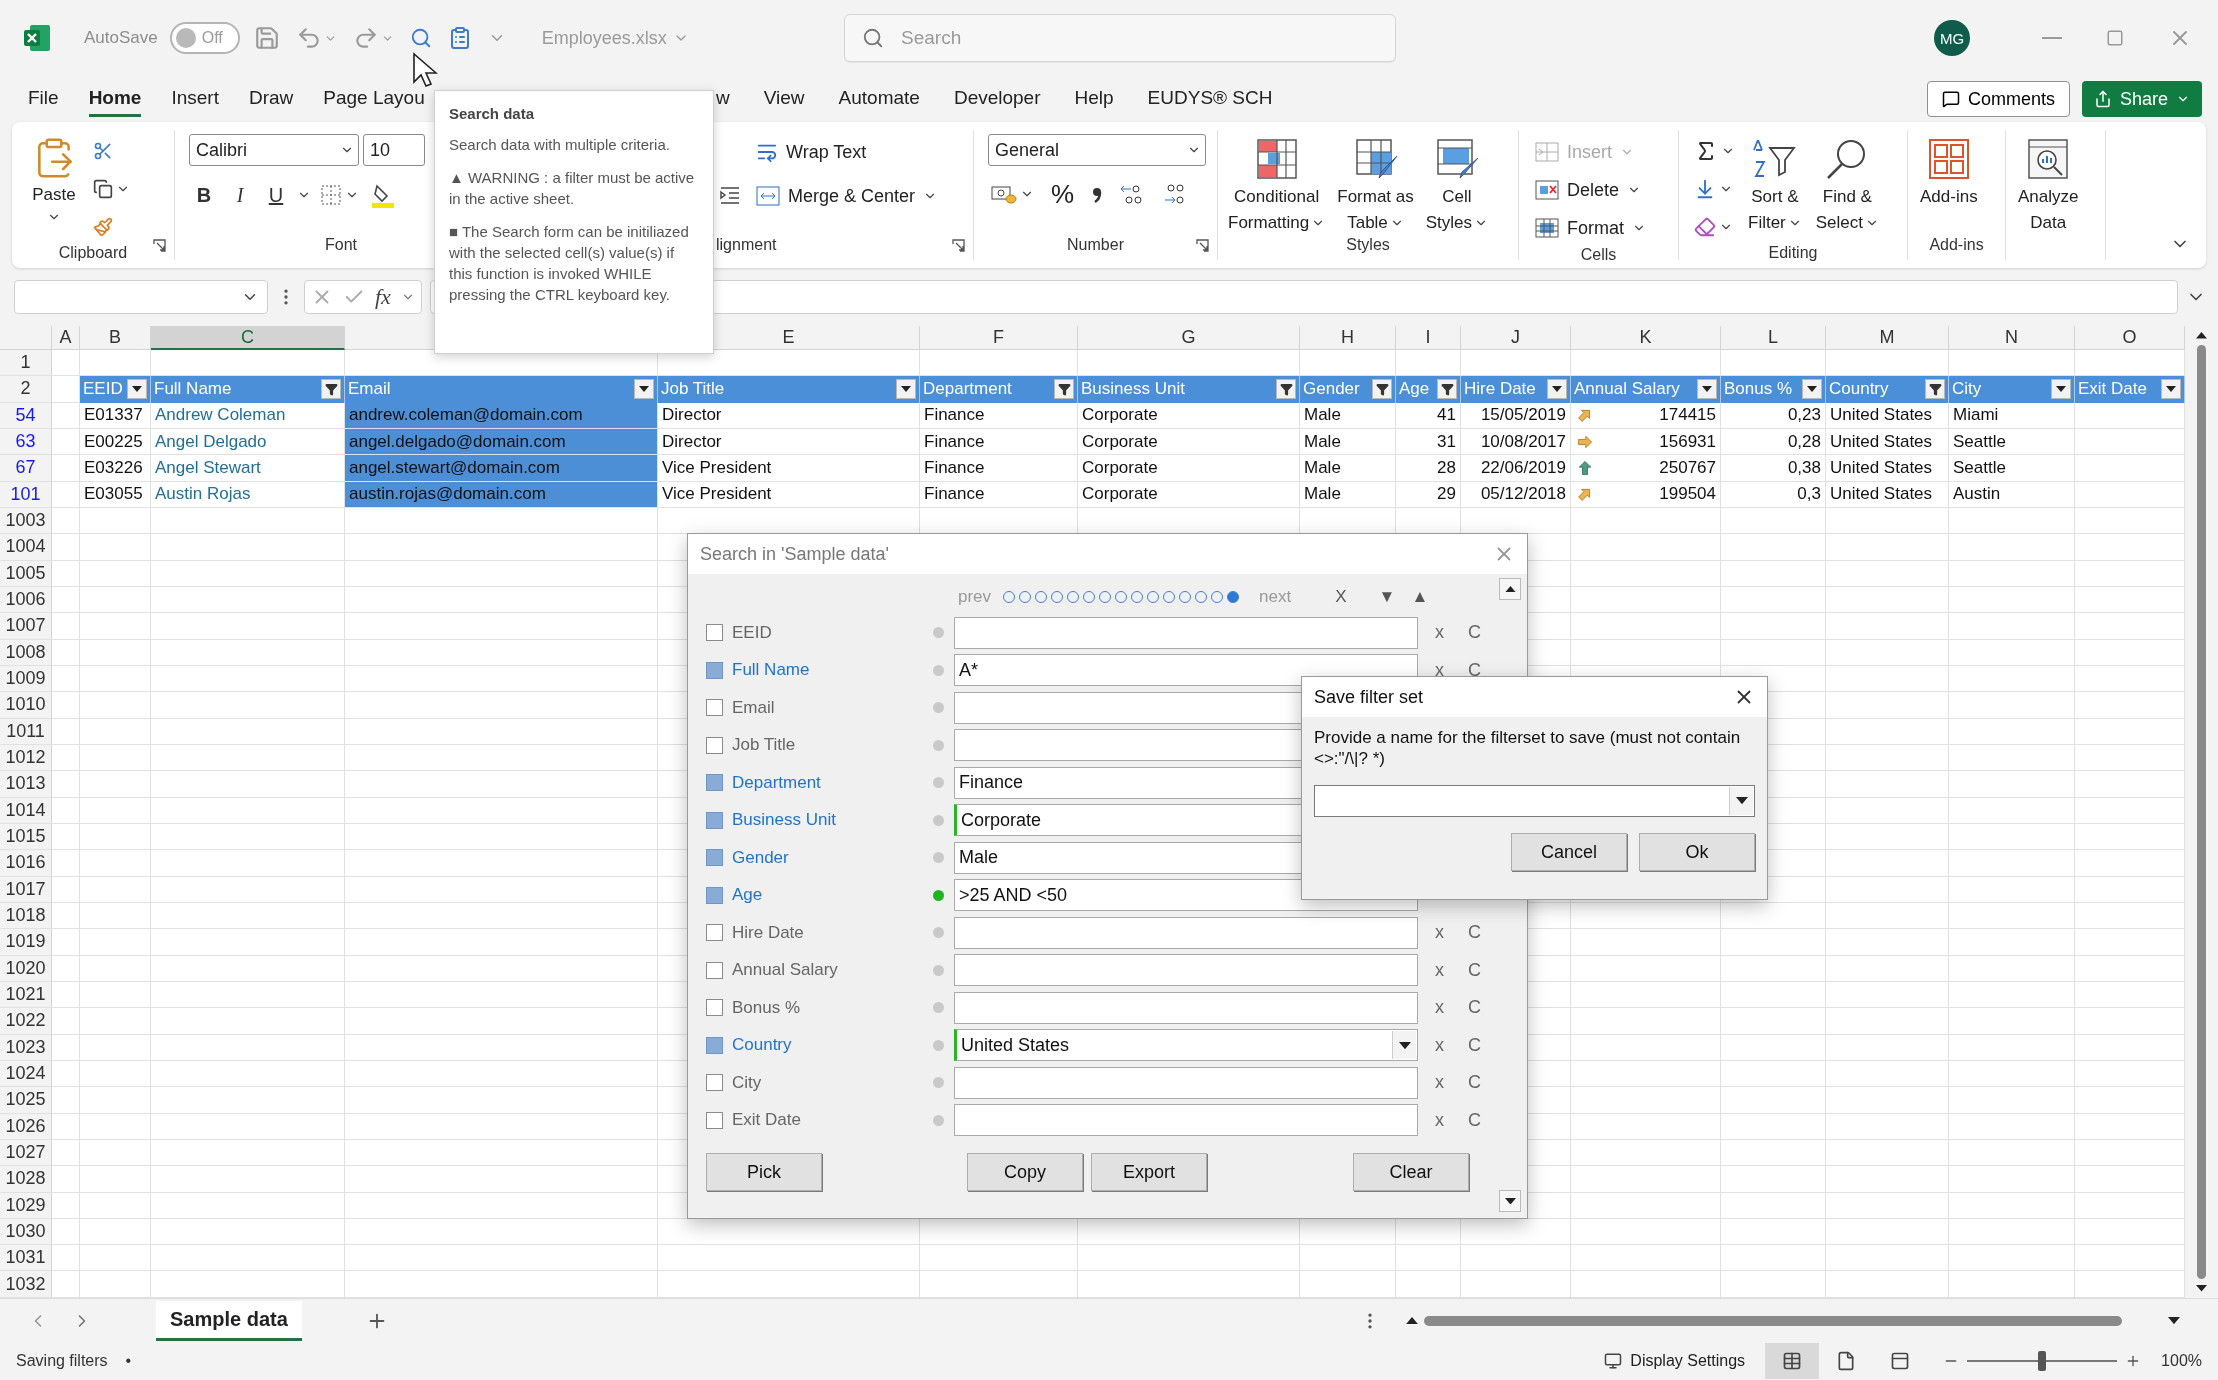  What do you see at coordinates (26, 626) in the screenshot?
I see `row-number: 1007` at bounding box center [26, 626].